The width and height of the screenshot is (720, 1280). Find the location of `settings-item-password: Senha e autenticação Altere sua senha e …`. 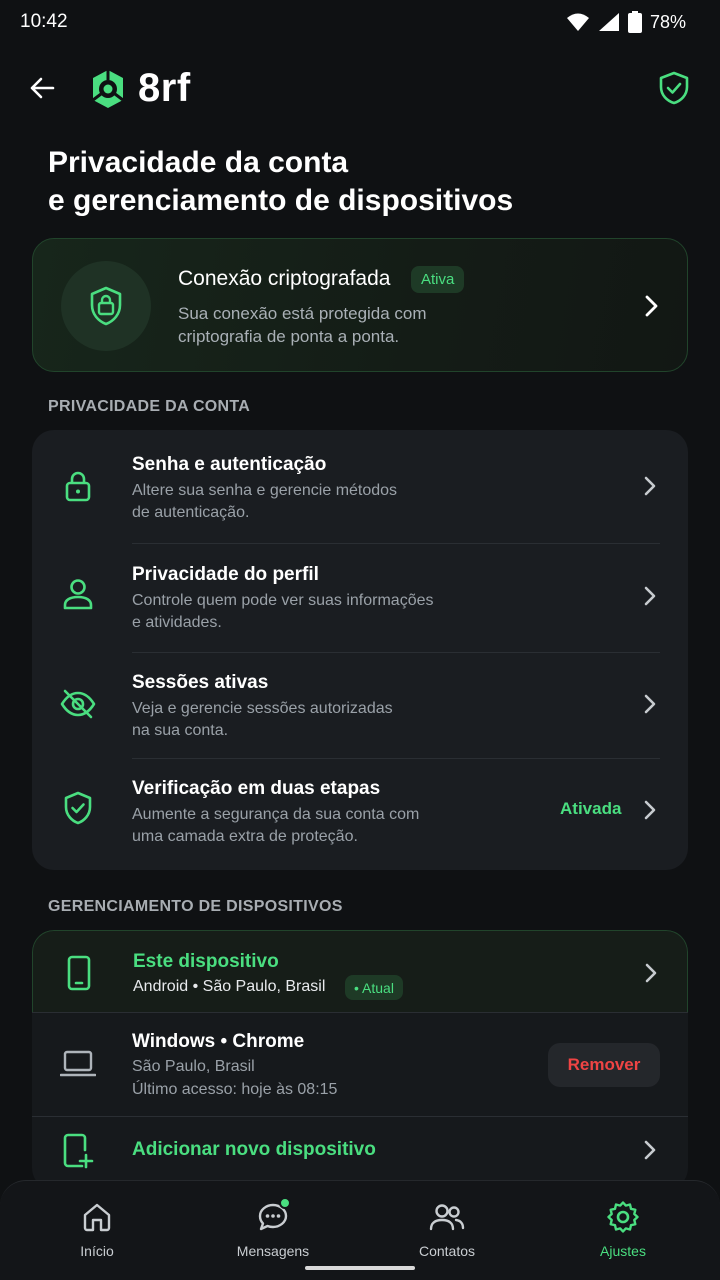

settings-item-password: Senha e autenticação Altere sua senha e … is located at coordinates (360, 486).